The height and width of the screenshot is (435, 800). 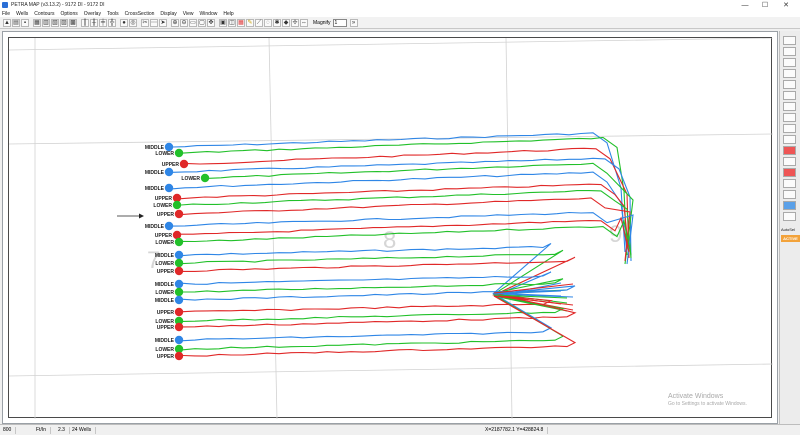 What do you see at coordinates (92, 14) in the screenshot?
I see `menu-overlay: Overlay` at bounding box center [92, 14].